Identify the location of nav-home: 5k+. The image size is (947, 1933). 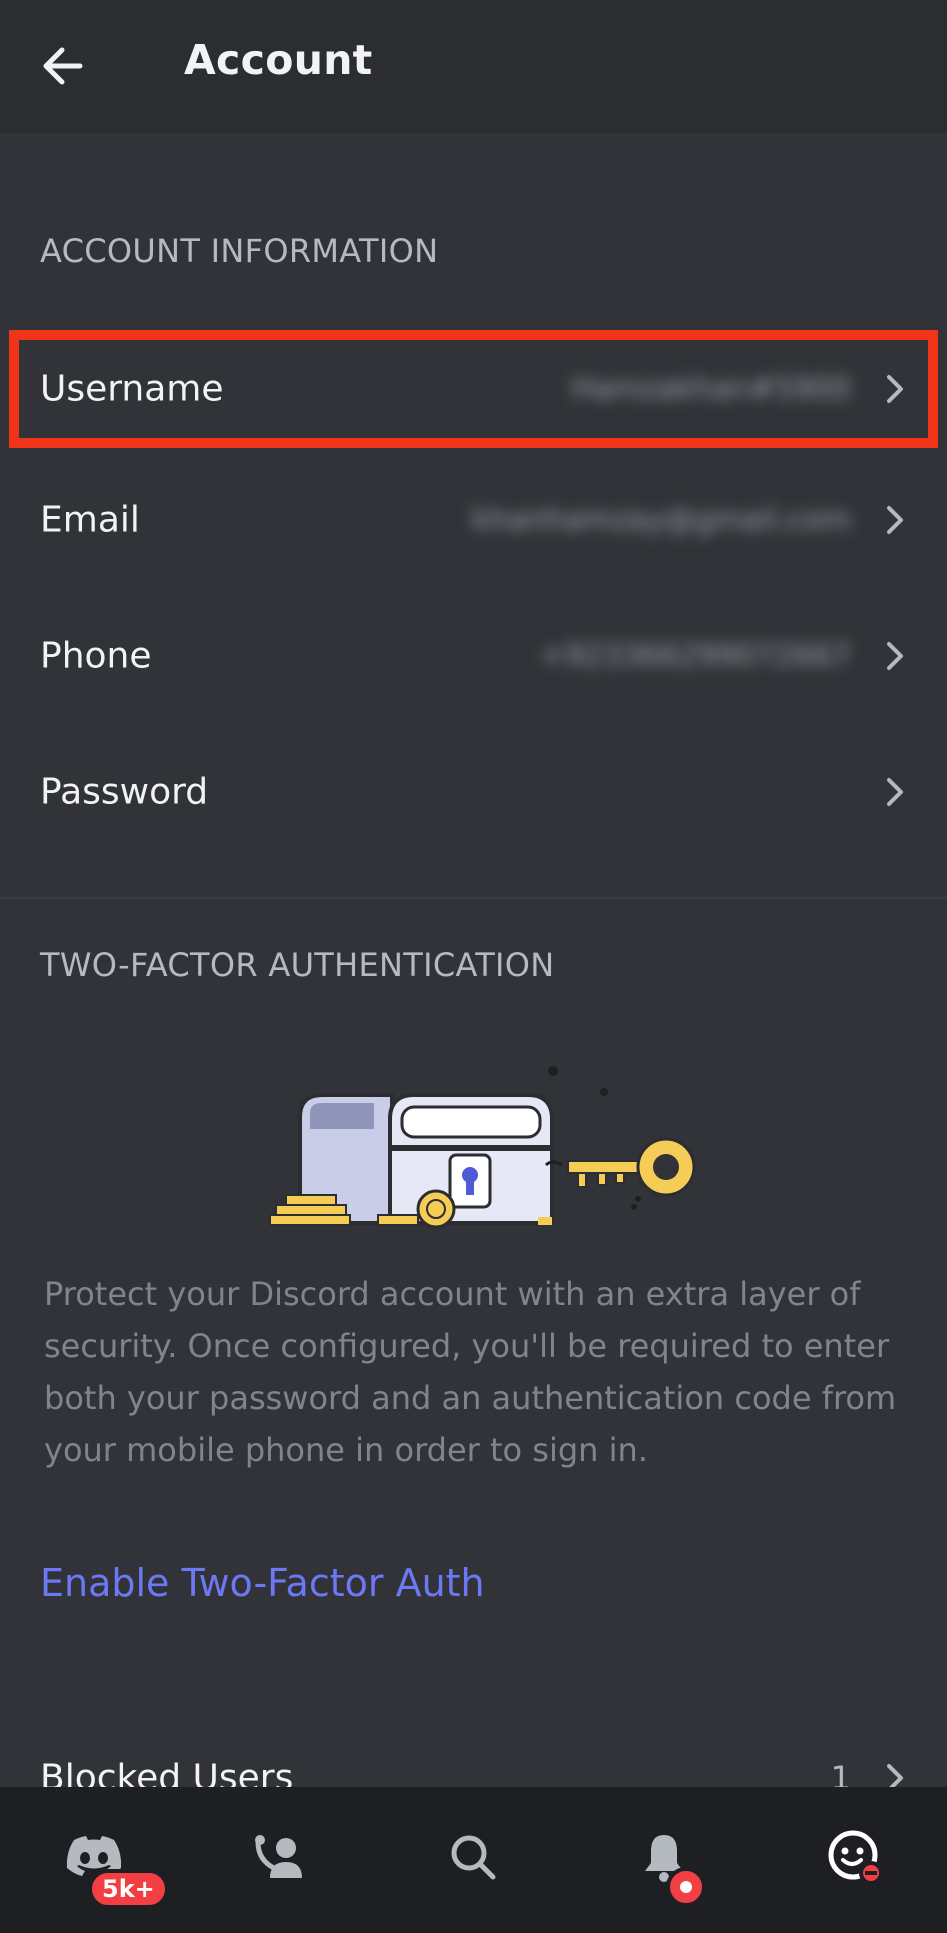
(111, 1863).